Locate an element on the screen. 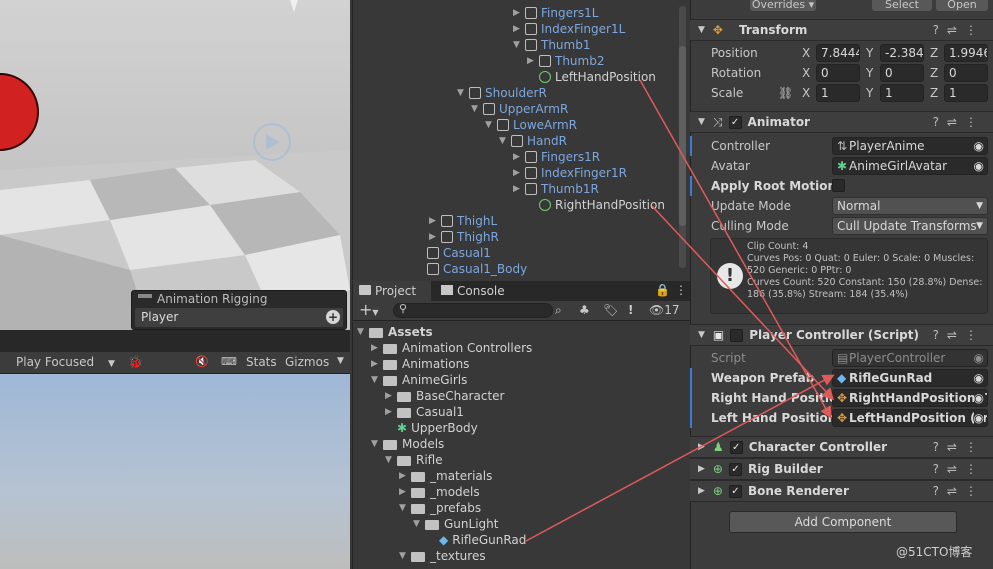 This screenshot has height=569, width=993. animator-enabled-checkbox: ✓ is located at coordinates (735, 122).